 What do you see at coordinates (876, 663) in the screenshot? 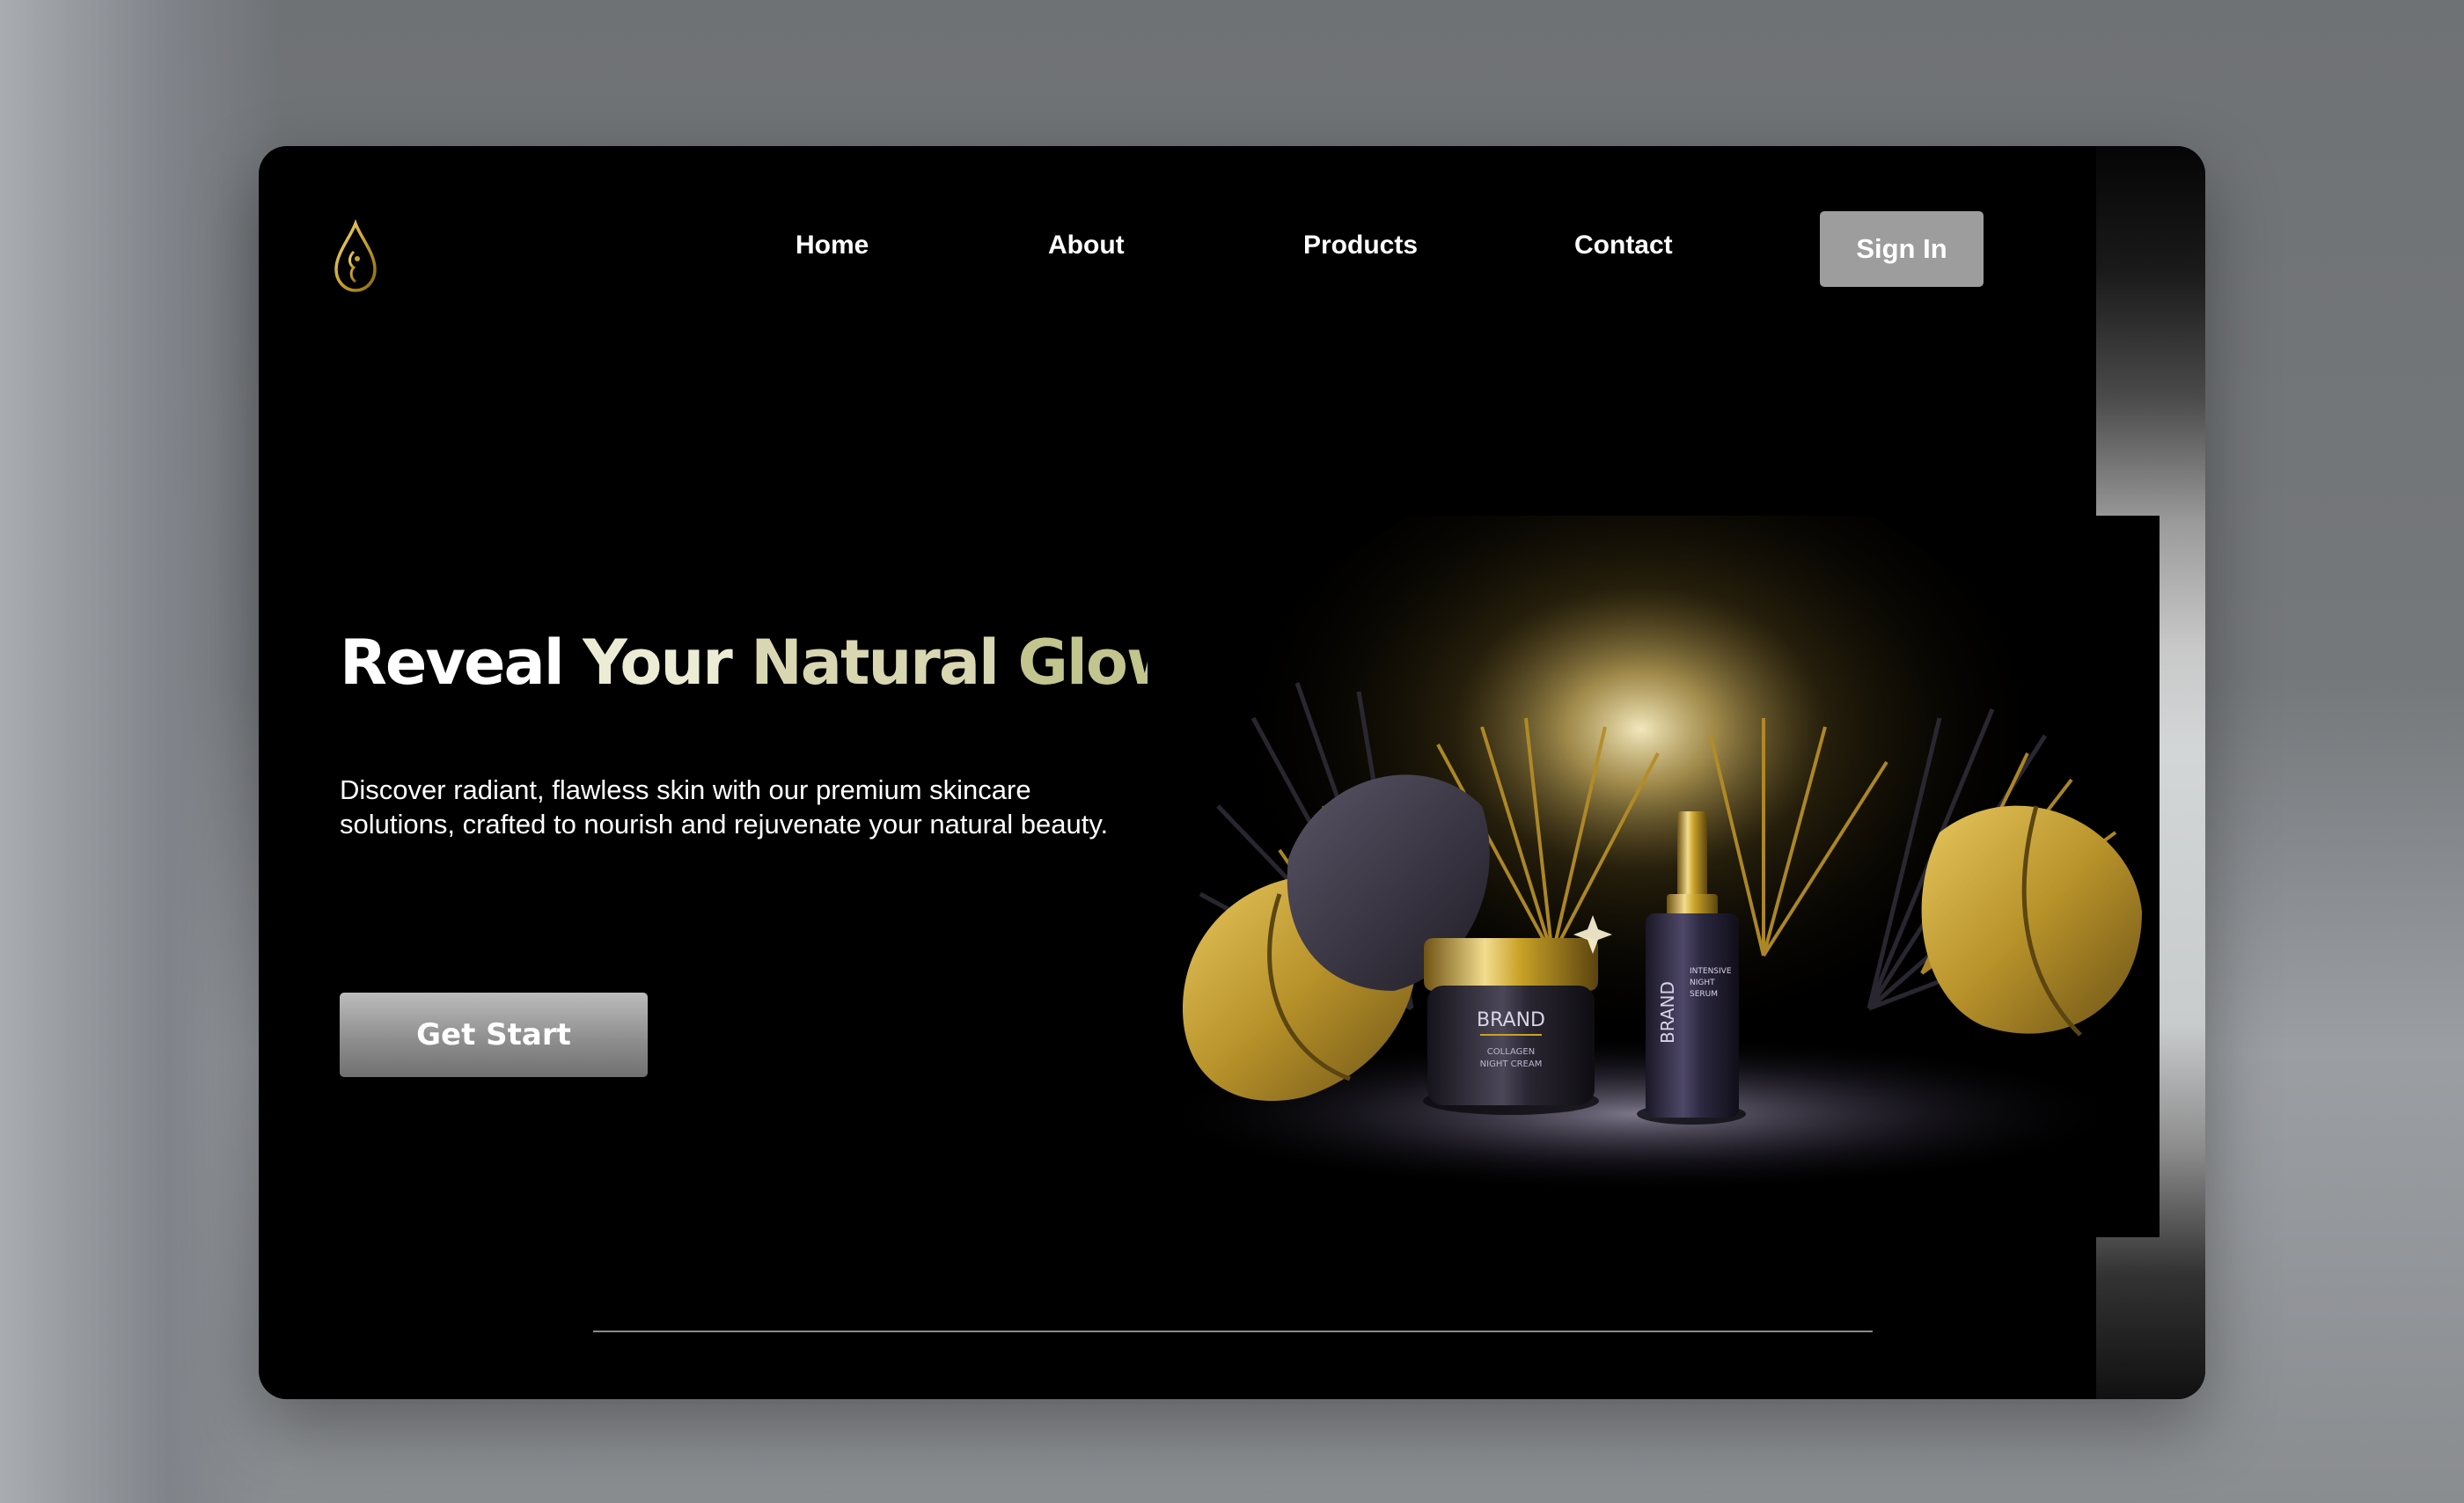
I see `headline-word: Natural` at bounding box center [876, 663].